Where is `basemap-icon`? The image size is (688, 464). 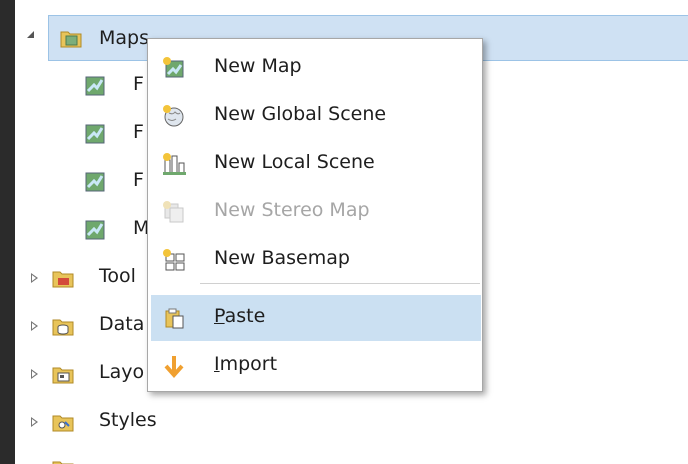 basemap-icon is located at coordinates (174, 260).